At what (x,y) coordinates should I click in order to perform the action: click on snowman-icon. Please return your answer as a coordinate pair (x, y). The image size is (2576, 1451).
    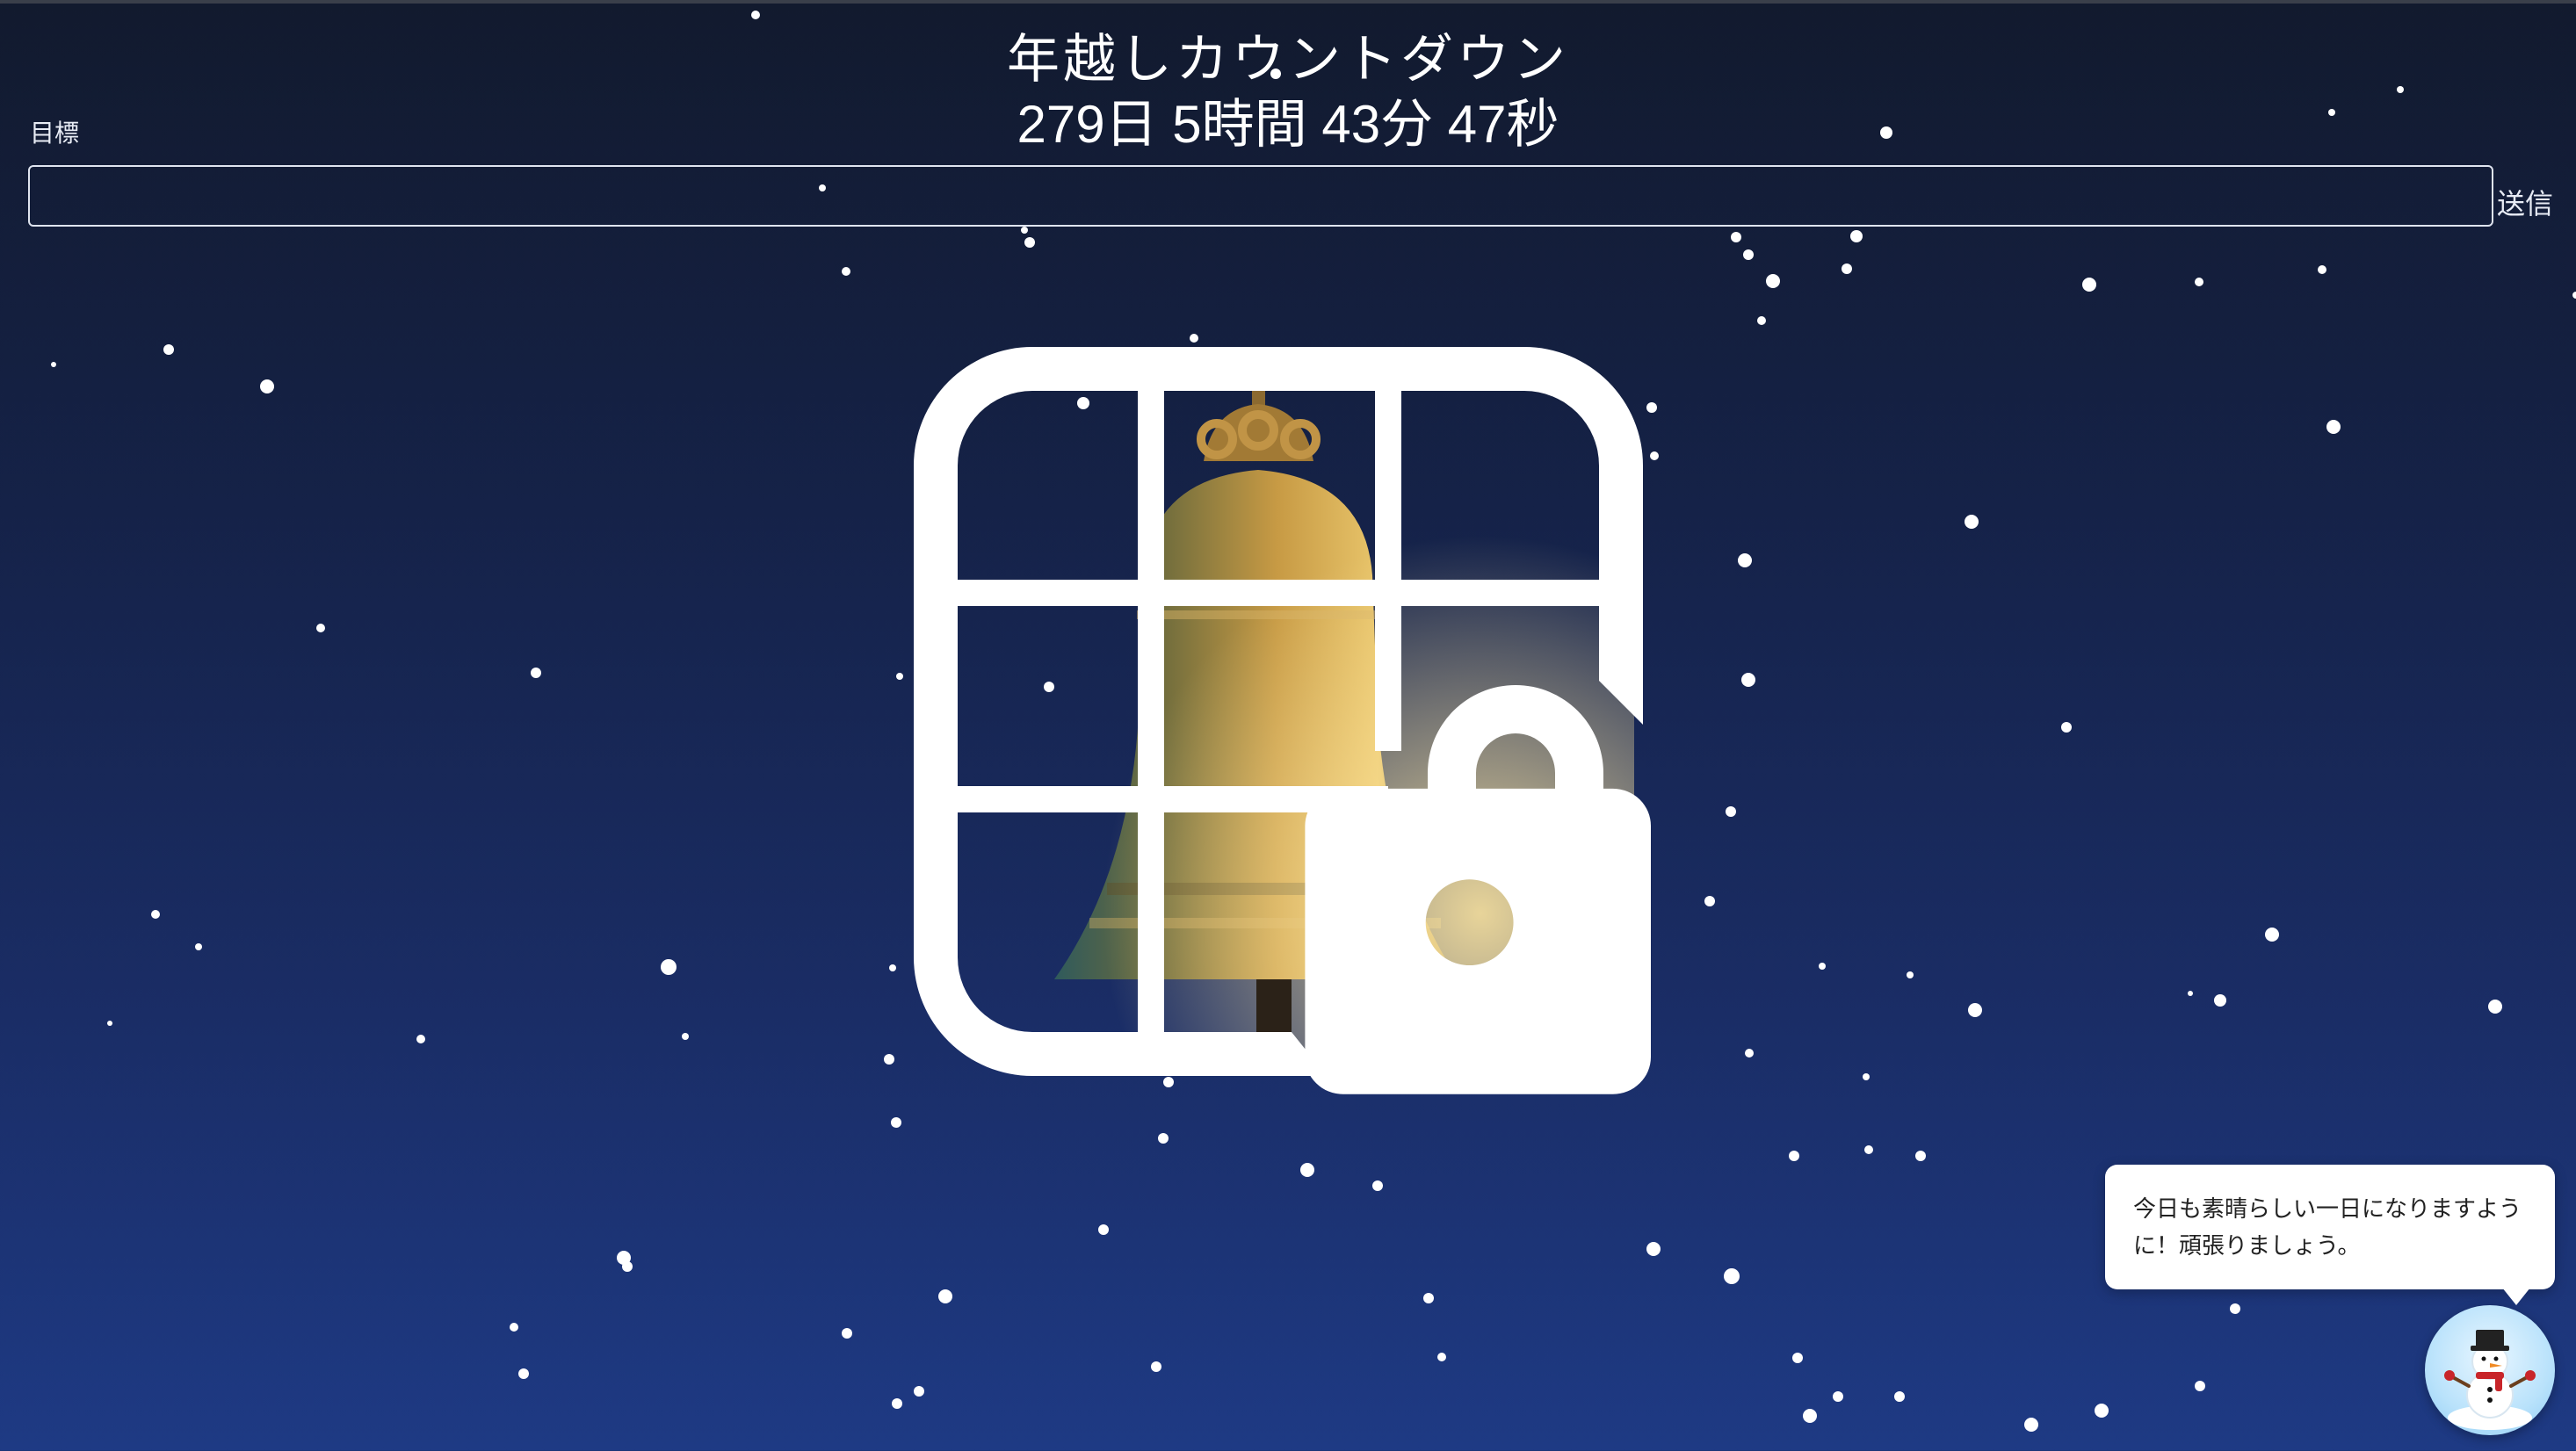
    Looking at the image, I should click on (2490, 1380).